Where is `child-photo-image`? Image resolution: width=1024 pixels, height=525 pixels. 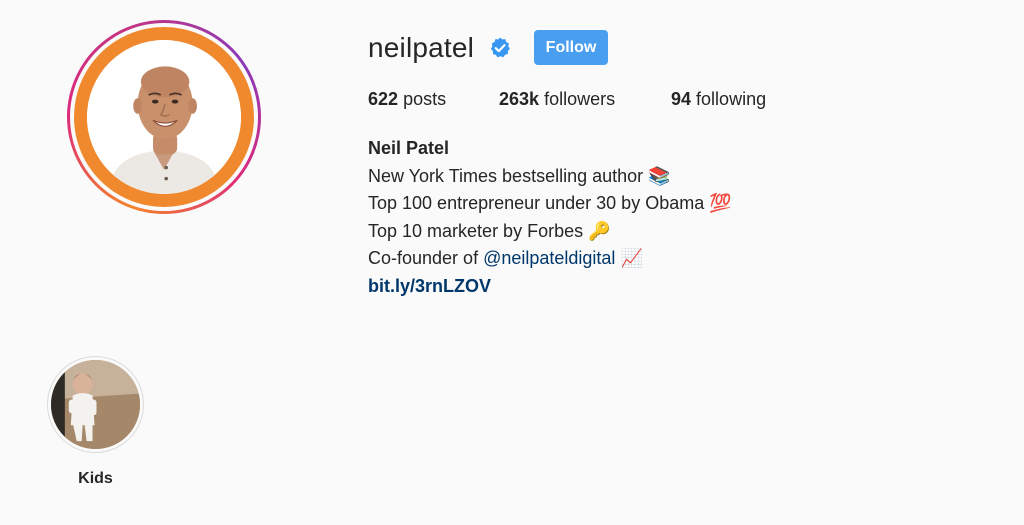 child-photo-image is located at coordinates (95, 404).